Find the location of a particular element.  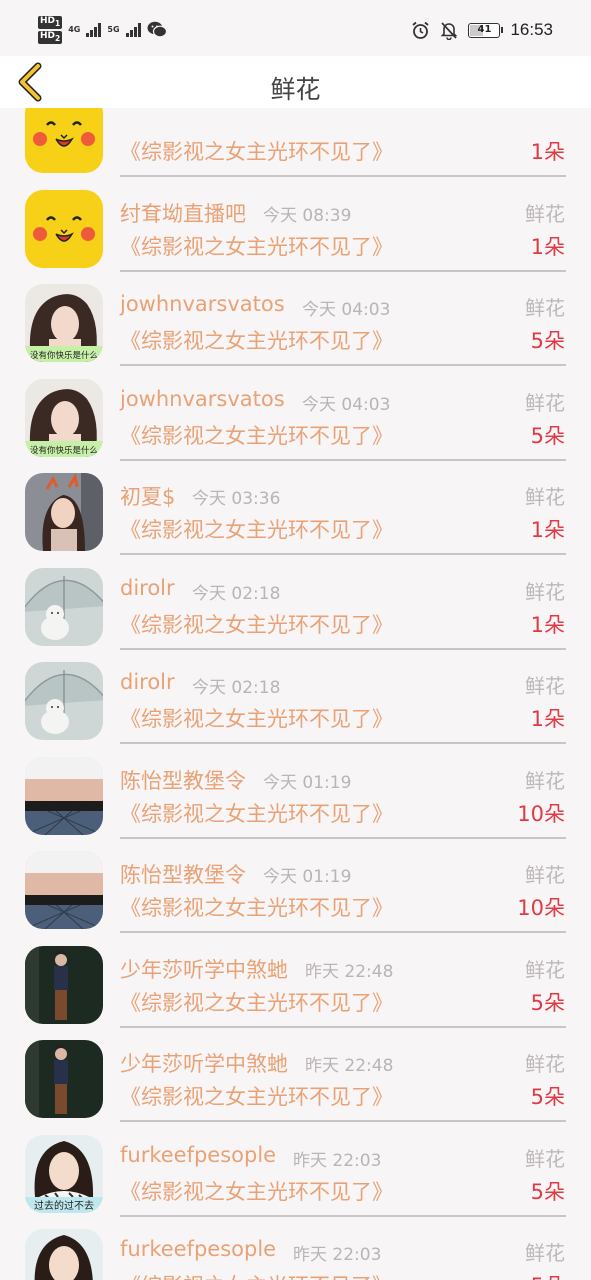

status-left: HD1 HD2 4G 5G is located at coordinates (102, 30).